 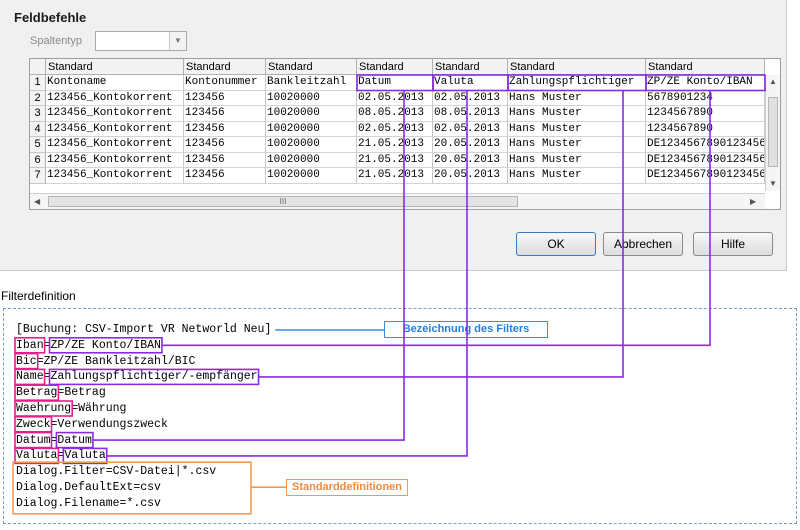 What do you see at coordinates (61, 393) in the screenshot?
I see `filter-line: Betrag=Betrag` at bounding box center [61, 393].